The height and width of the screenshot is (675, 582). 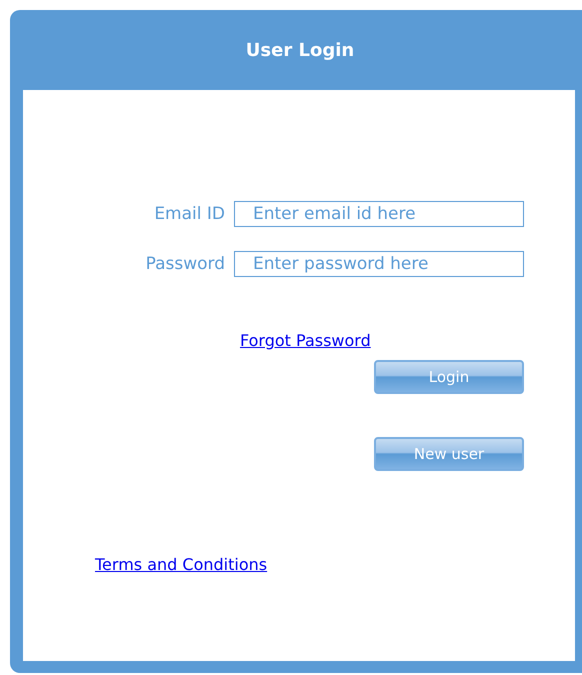 I want to click on field-label: Password, so click(x=184, y=264).